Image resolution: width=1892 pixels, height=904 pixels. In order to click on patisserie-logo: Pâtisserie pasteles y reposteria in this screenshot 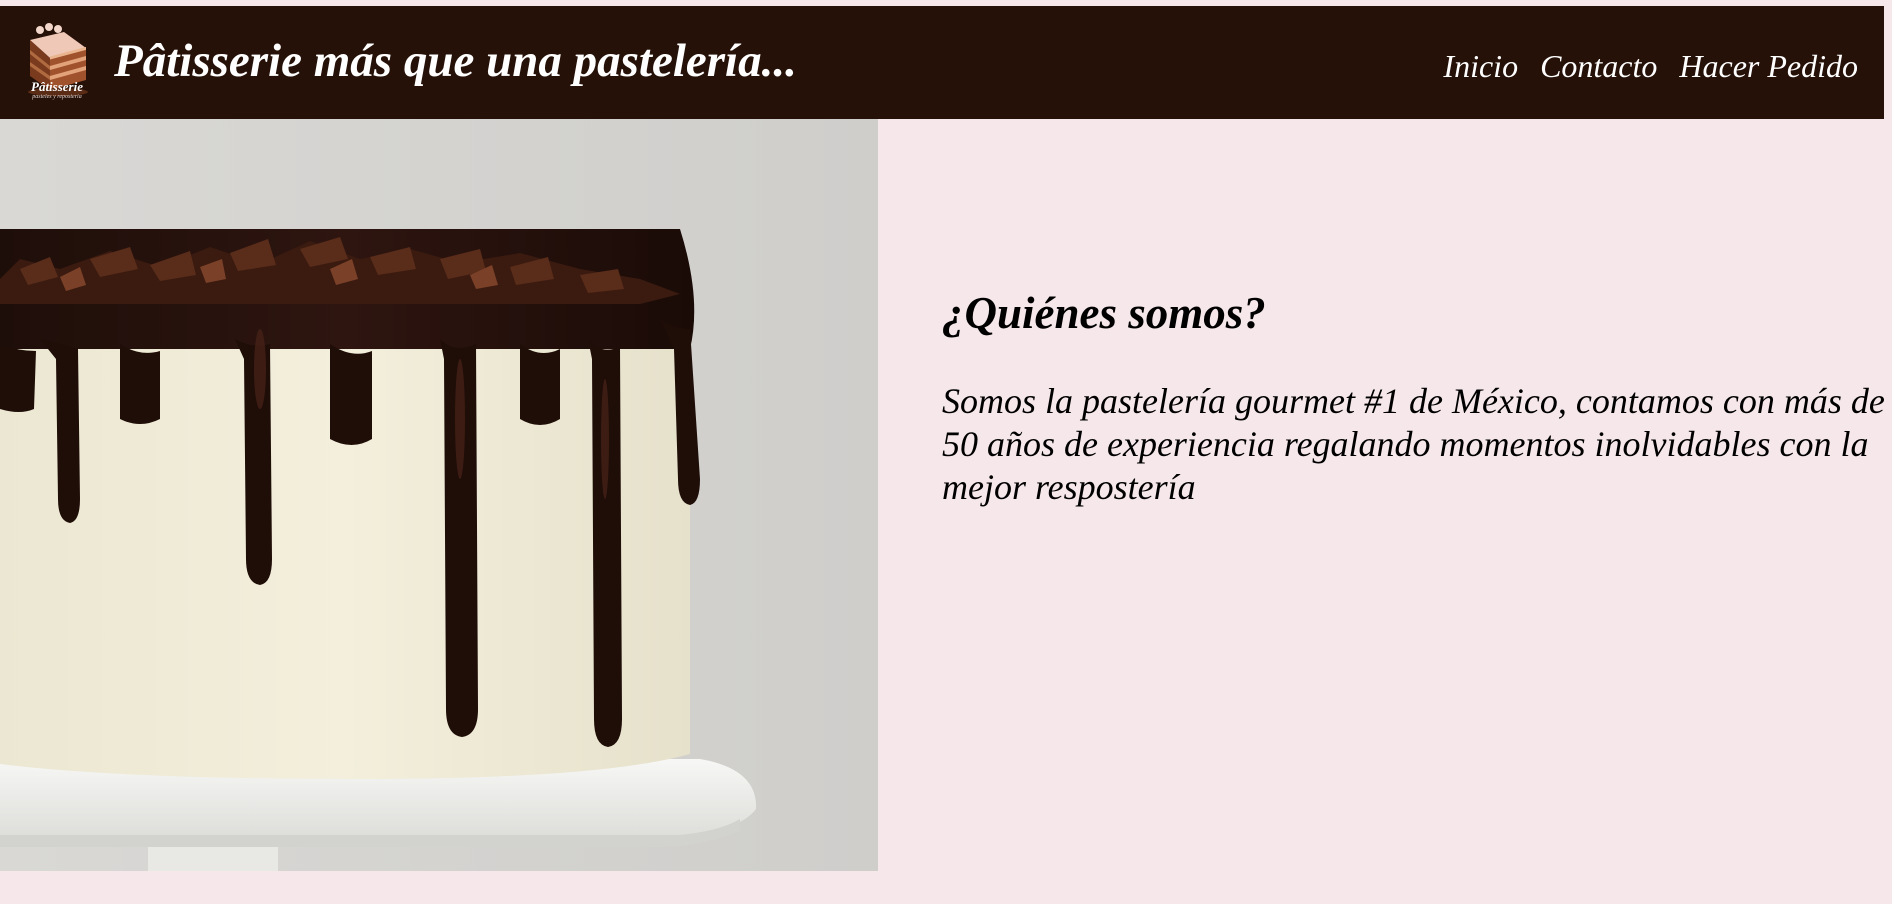, I will do `click(57, 64)`.